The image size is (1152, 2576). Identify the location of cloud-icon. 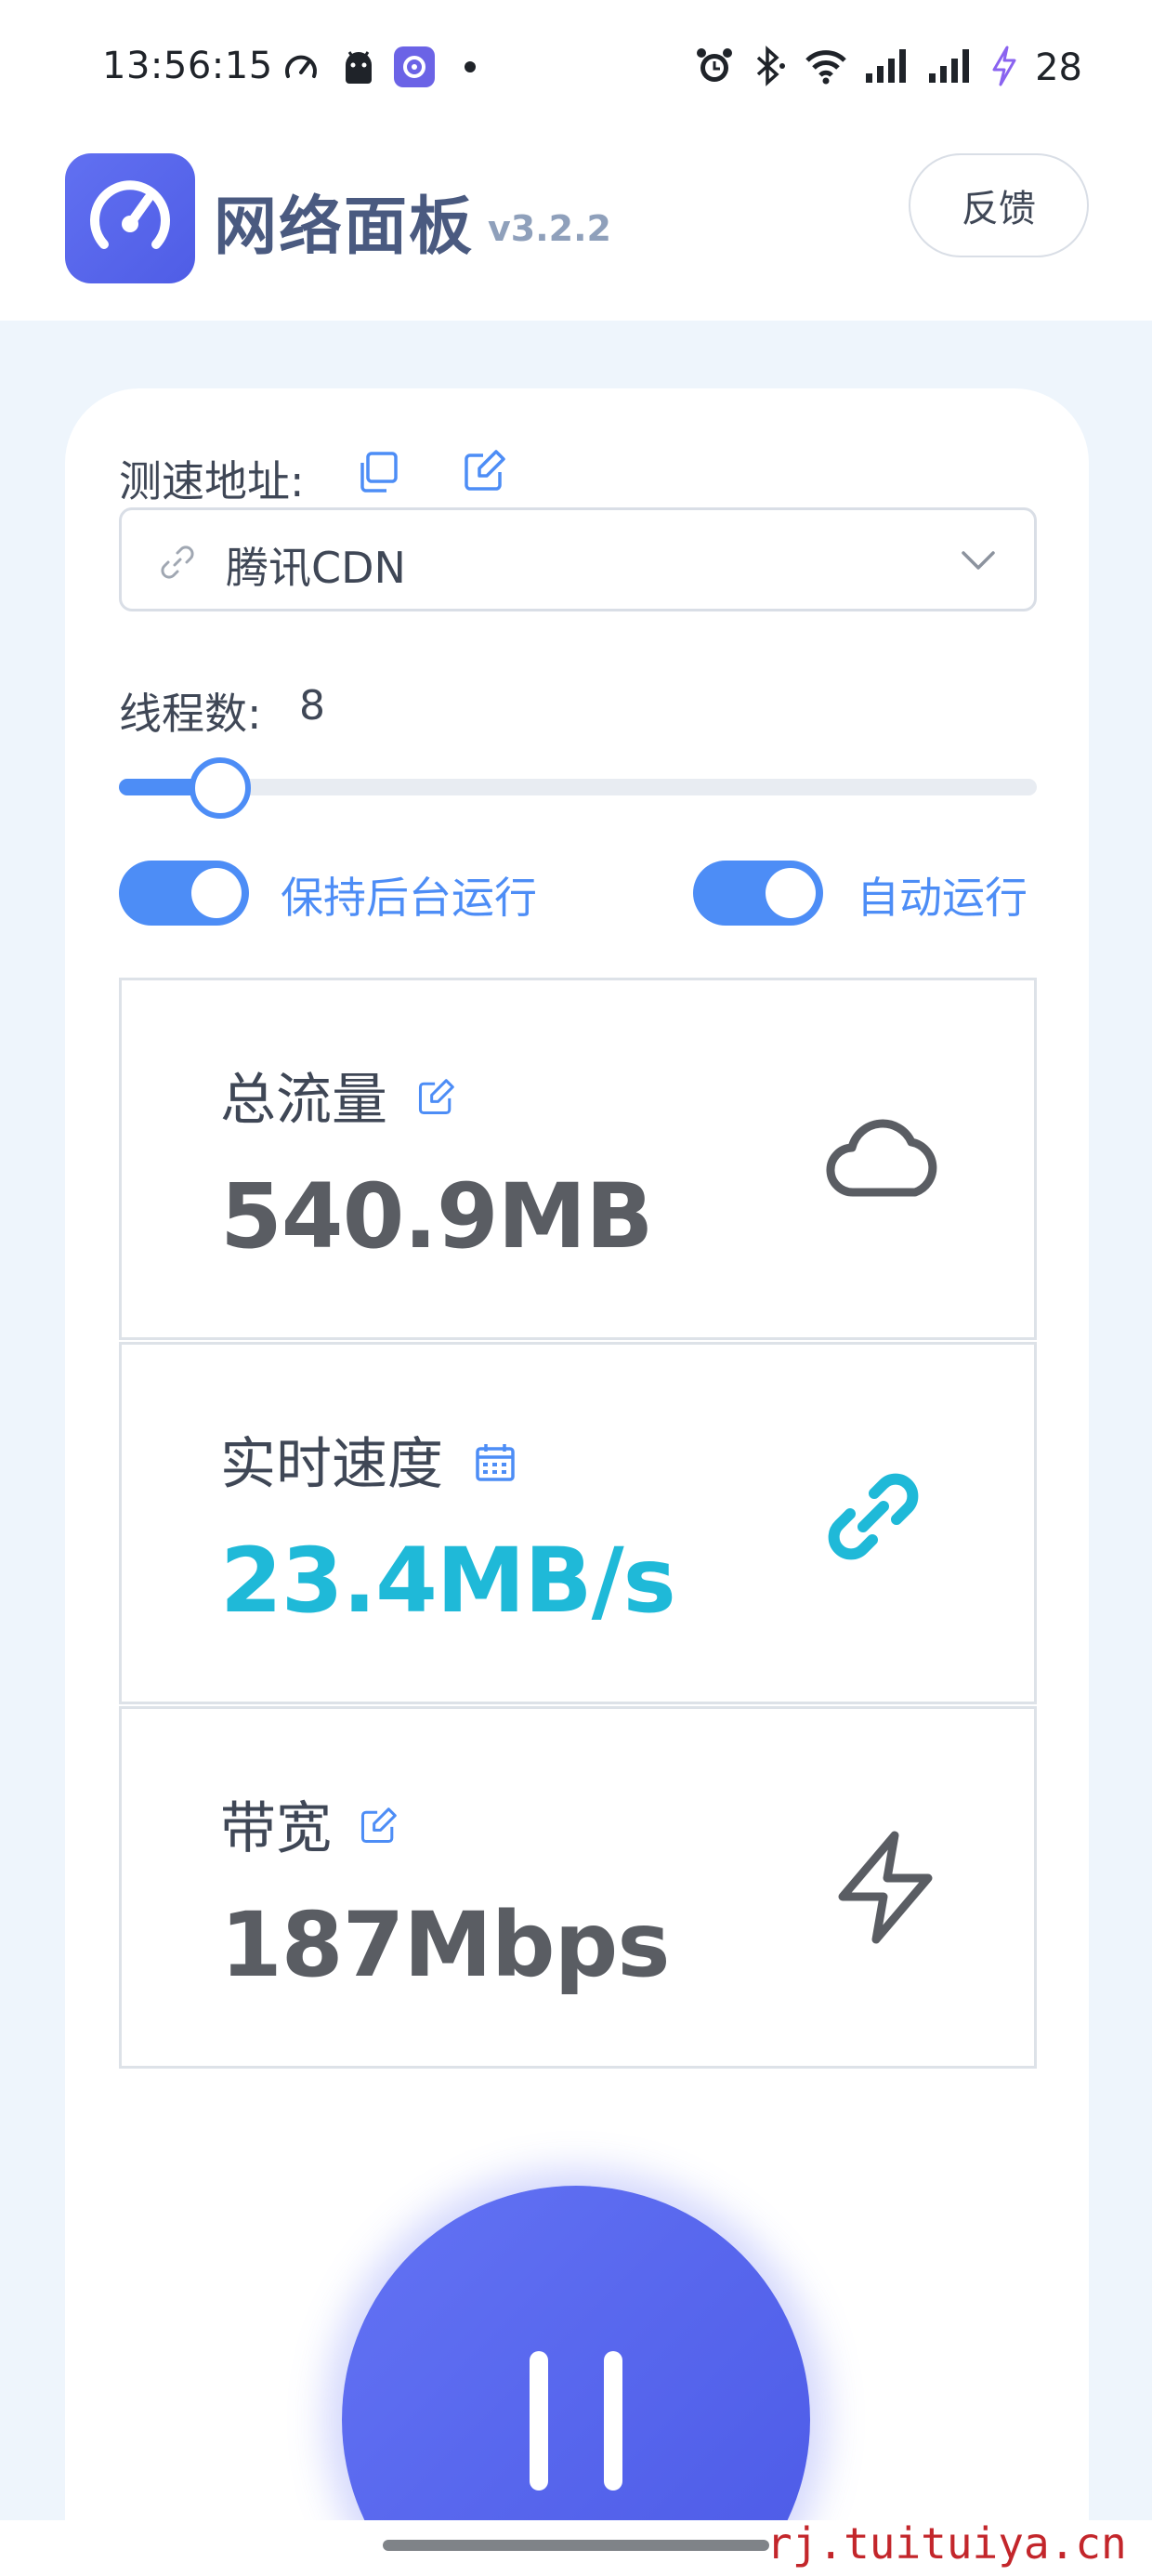
(883, 1159).